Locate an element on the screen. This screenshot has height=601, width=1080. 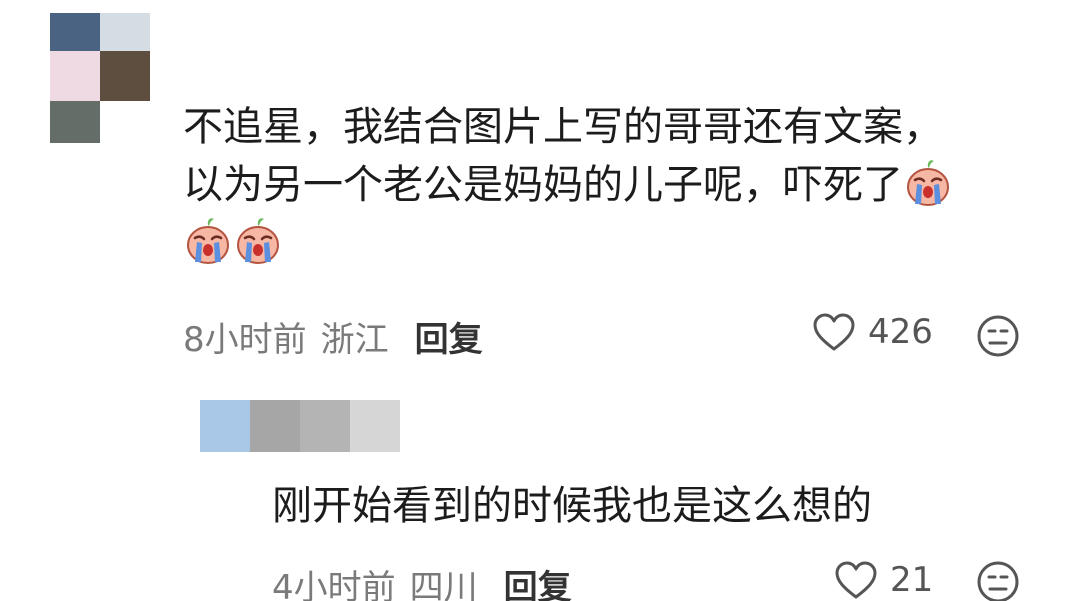
reply-reply-button: 回复 is located at coordinates (538, 580).